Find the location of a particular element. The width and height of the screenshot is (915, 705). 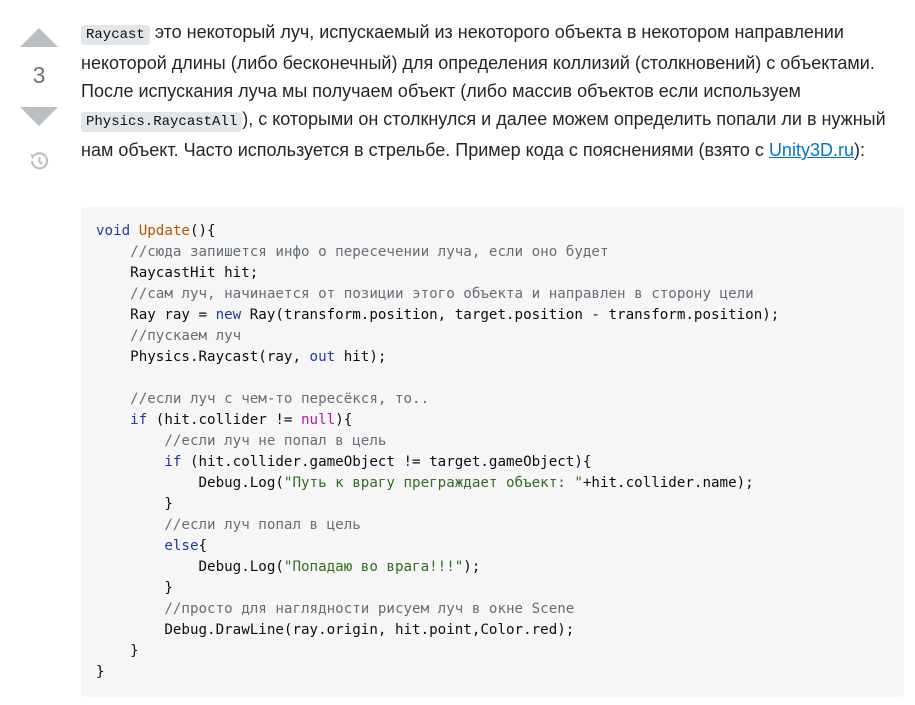

code-token: hit); is located at coordinates (361, 357).